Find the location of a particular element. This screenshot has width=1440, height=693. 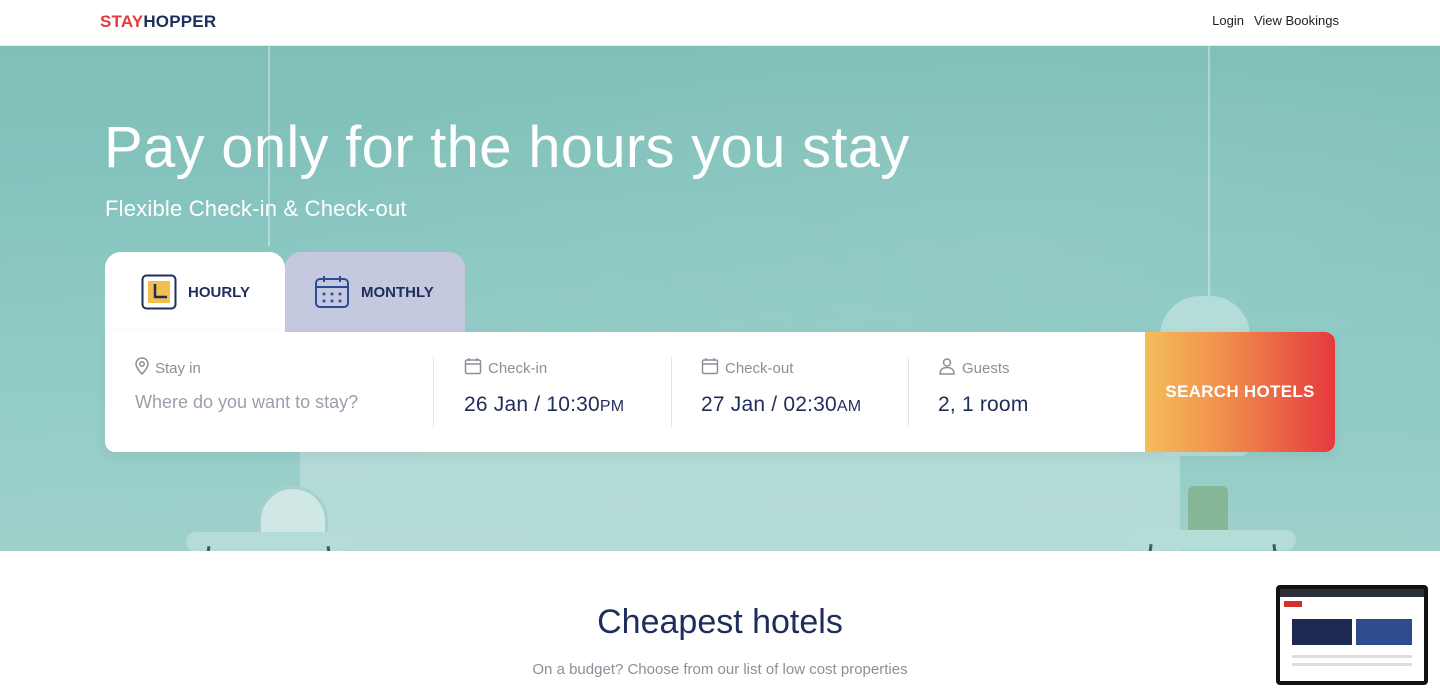

stay-in-input: Where do you want to stay? is located at coordinates (280, 402).